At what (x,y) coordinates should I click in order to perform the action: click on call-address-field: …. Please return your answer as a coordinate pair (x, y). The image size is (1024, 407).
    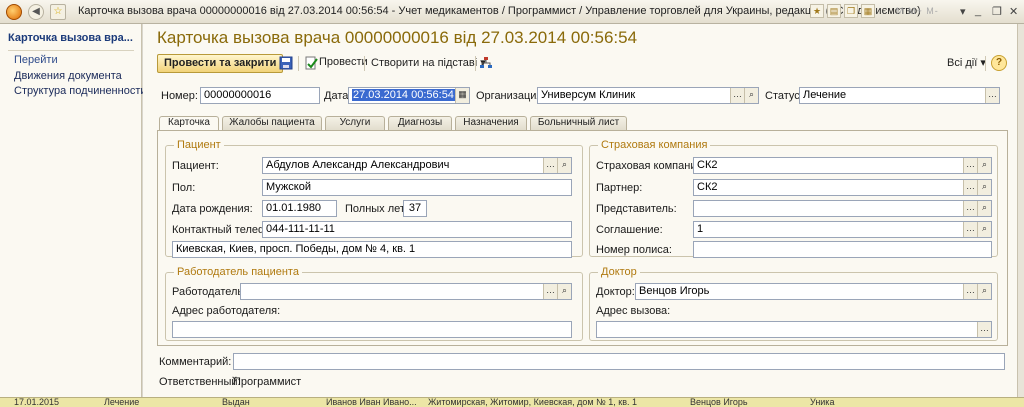
    Looking at the image, I should click on (794, 329).